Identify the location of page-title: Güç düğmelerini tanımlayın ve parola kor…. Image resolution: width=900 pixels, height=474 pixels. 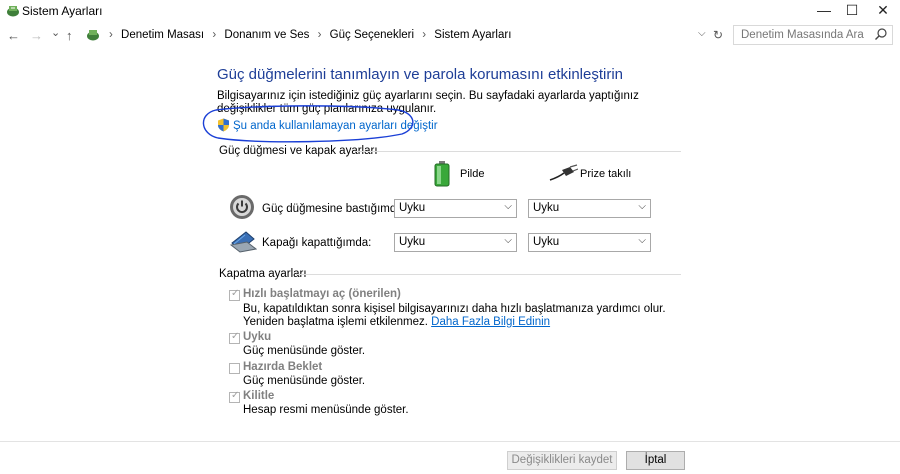
(420, 74).